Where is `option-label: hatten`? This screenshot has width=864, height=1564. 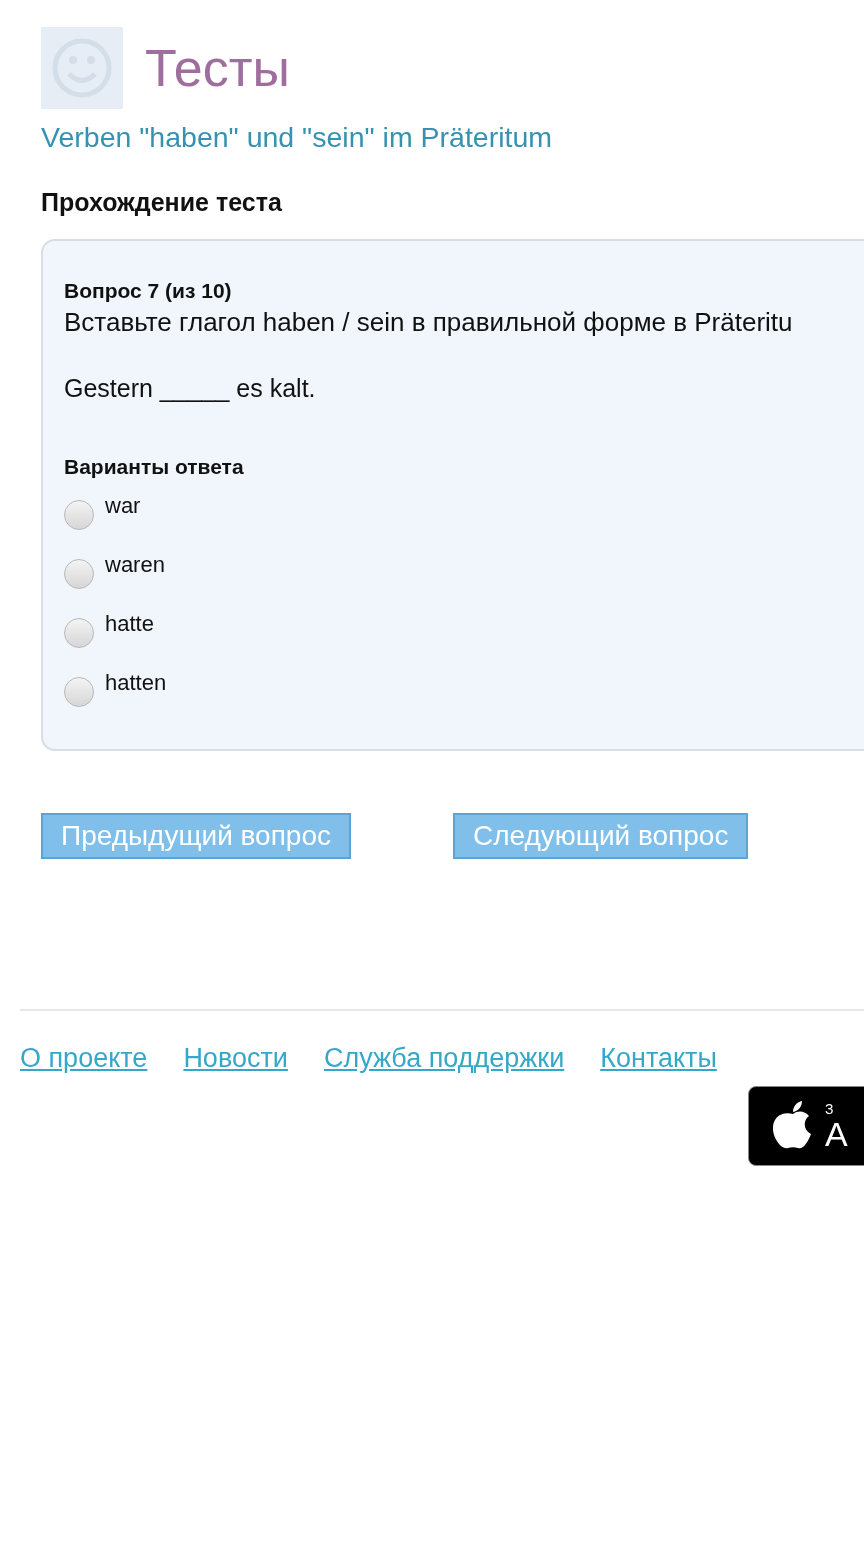
option-label: hatten is located at coordinates (136, 683).